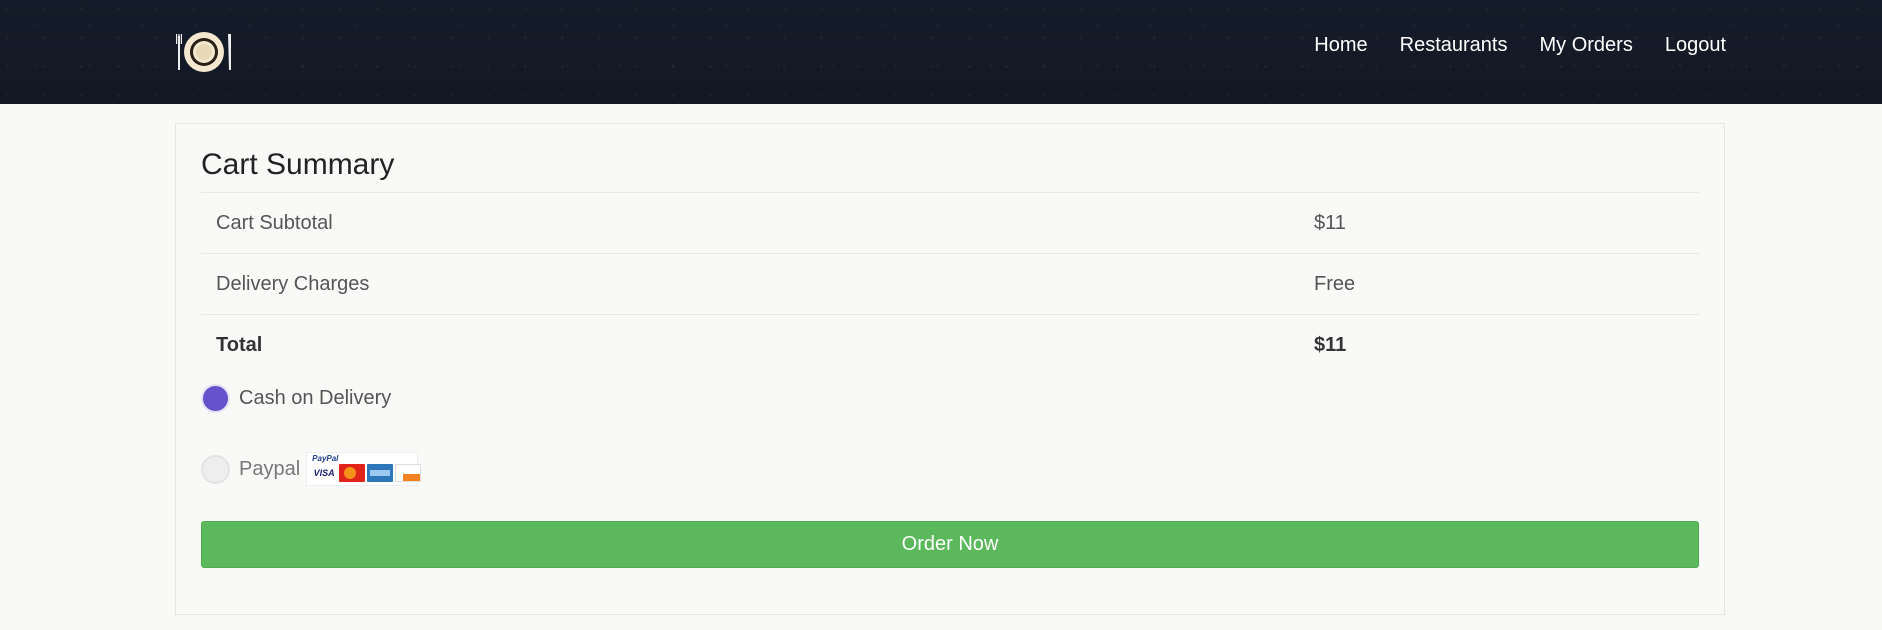  I want to click on panel-title: Cart Summary, so click(298, 164).